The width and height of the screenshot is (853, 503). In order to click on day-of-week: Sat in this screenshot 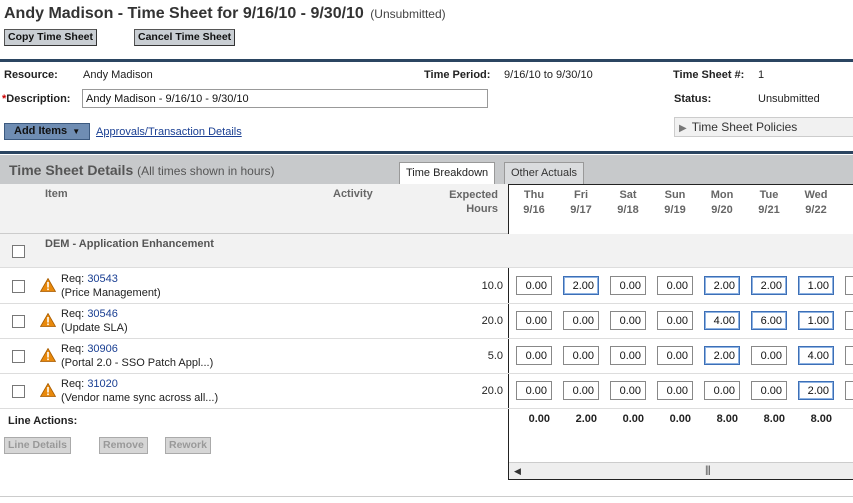, I will do `click(628, 195)`.